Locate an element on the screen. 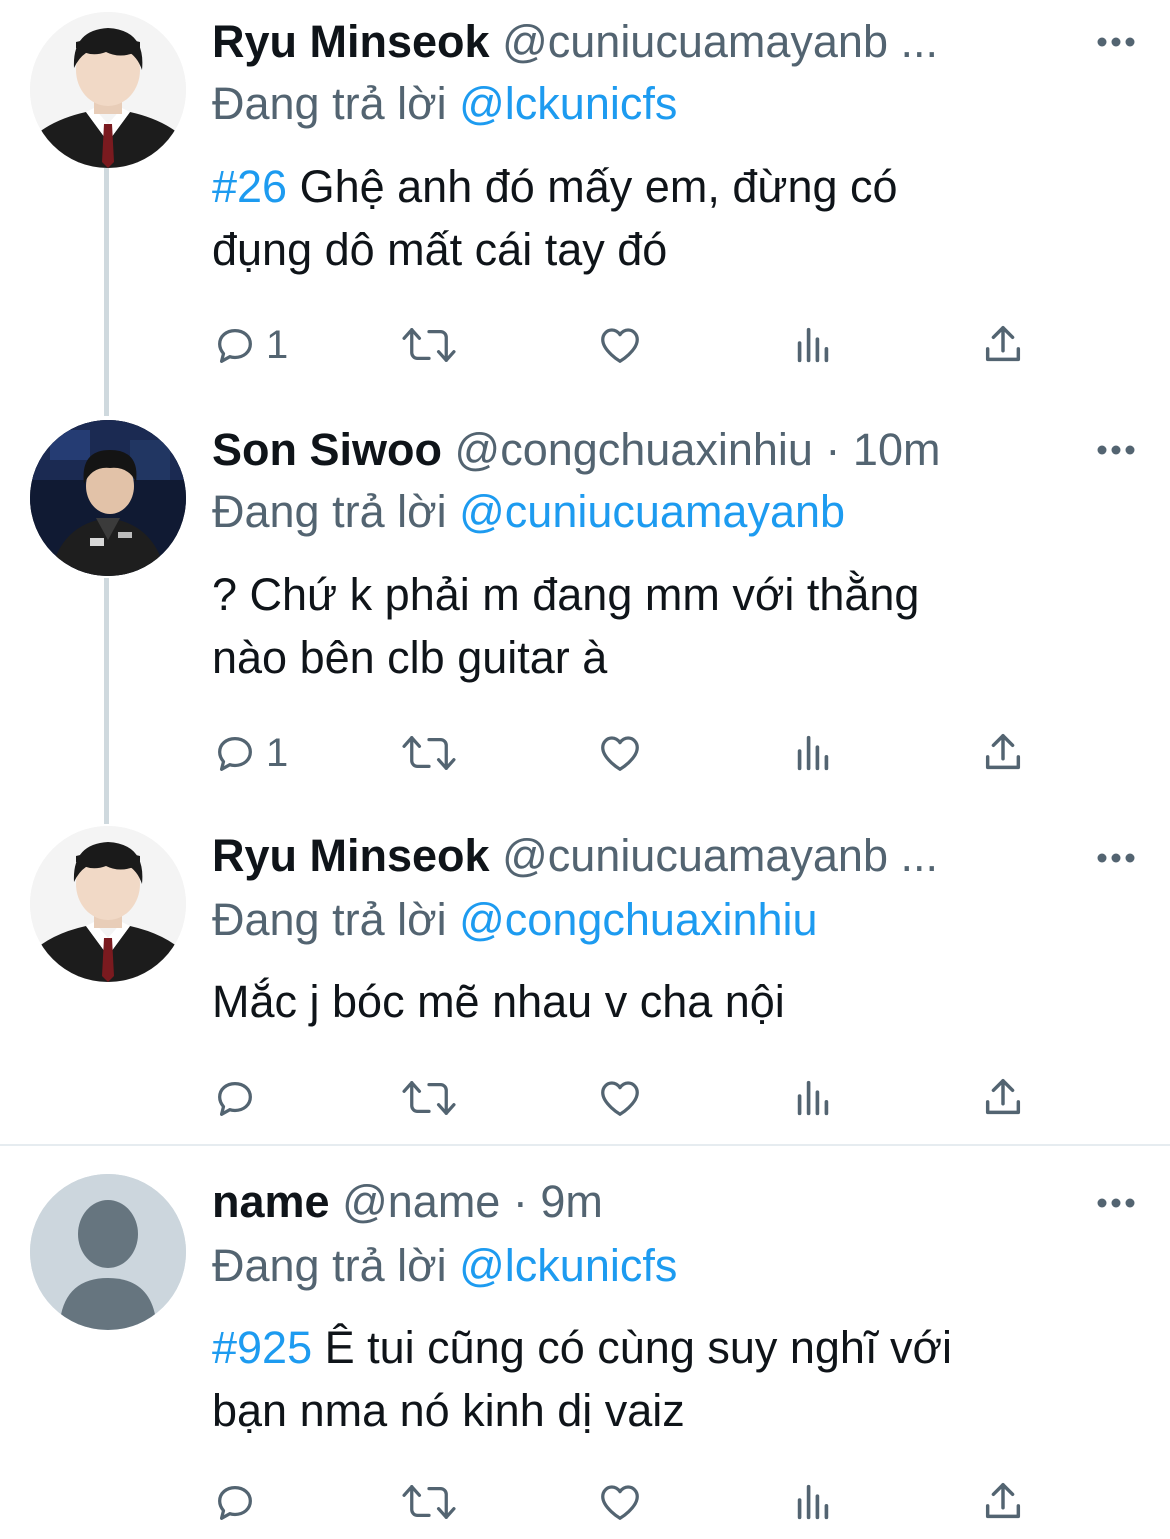 The height and width of the screenshot is (1539, 1170). handle-and-time: @congchuaxinhiu · 10m is located at coordinates (698, 449).